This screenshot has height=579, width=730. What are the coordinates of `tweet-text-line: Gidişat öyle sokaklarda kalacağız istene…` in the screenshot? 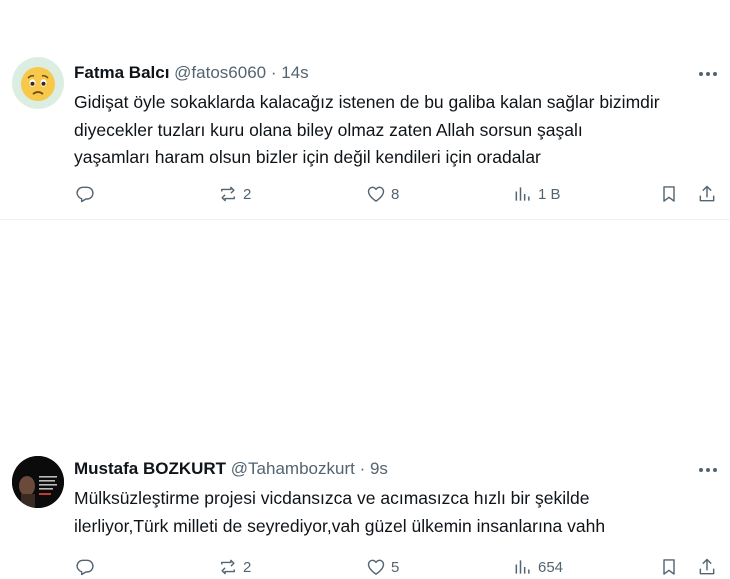 It's located at (367, 102).